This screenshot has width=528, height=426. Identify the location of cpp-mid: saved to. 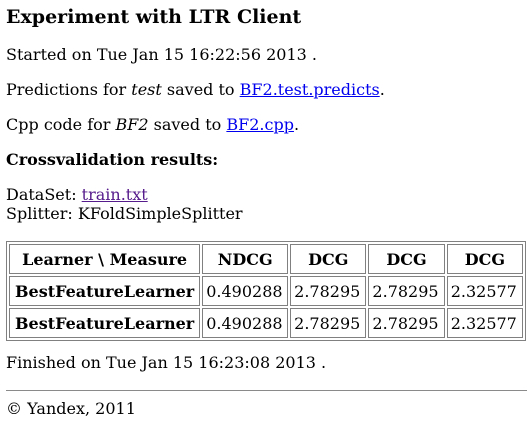
(187, 124).